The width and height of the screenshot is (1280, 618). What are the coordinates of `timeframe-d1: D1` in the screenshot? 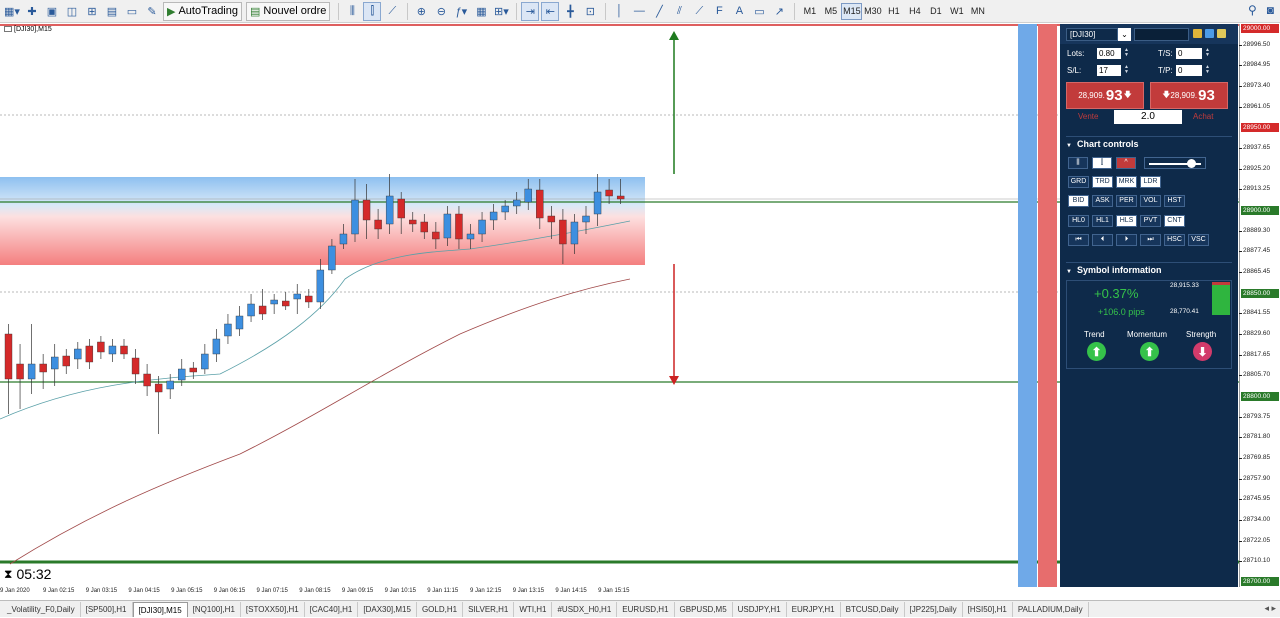 It's located at (935, 11).